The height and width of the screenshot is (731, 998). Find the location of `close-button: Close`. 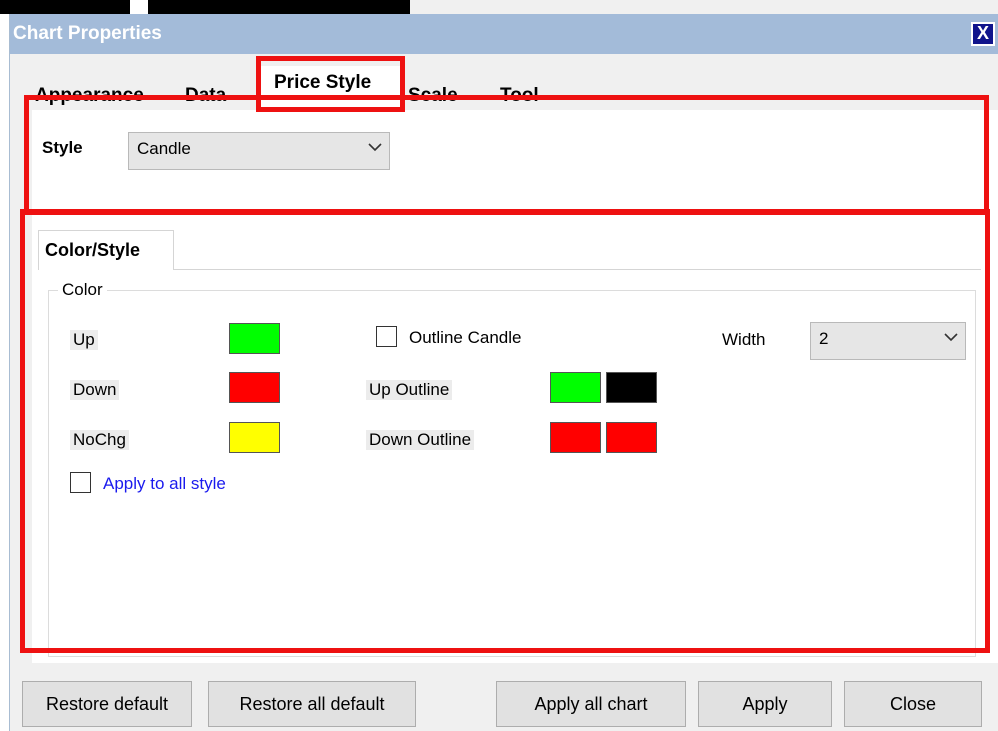

close-button: Close is located at coordinates (913, 704).